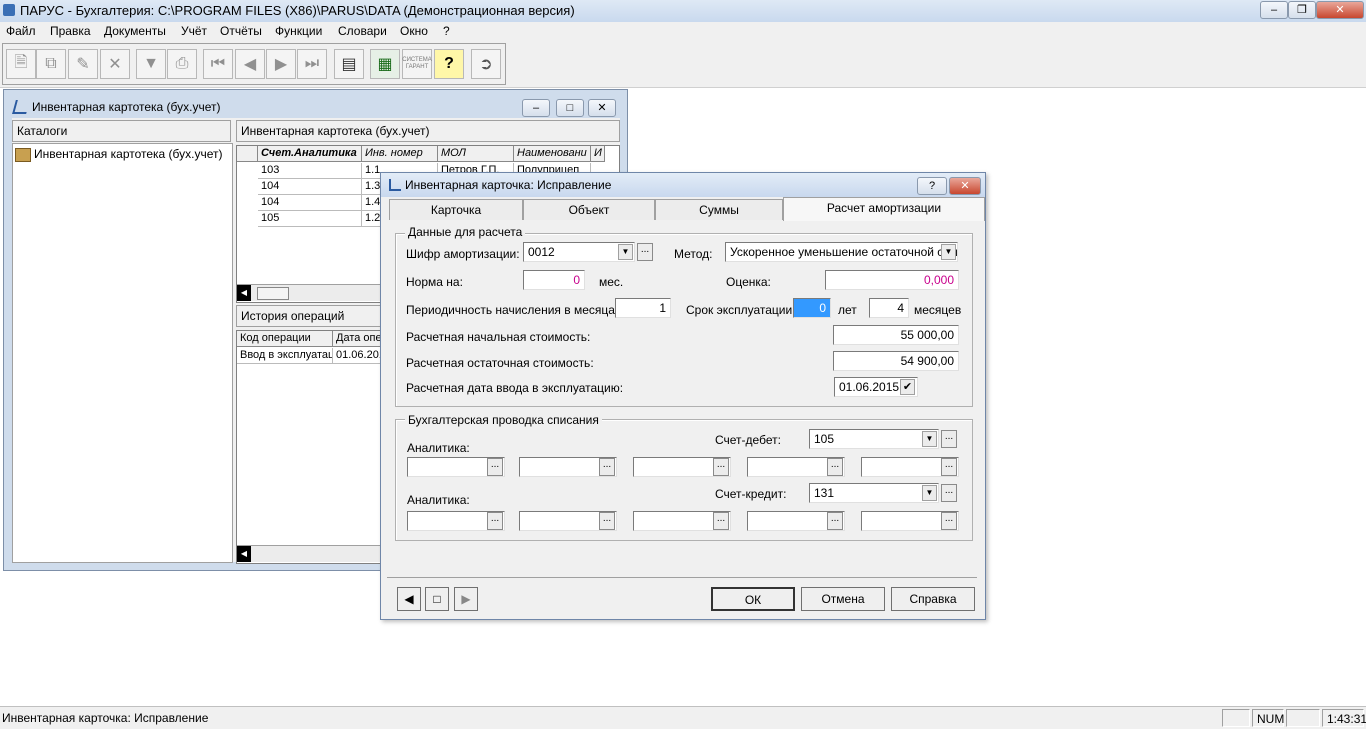 The image size is (1366, 729). Describe the element at coordinates (1274, 10) in the screenshot. I see `minimize-button: –` at that location.